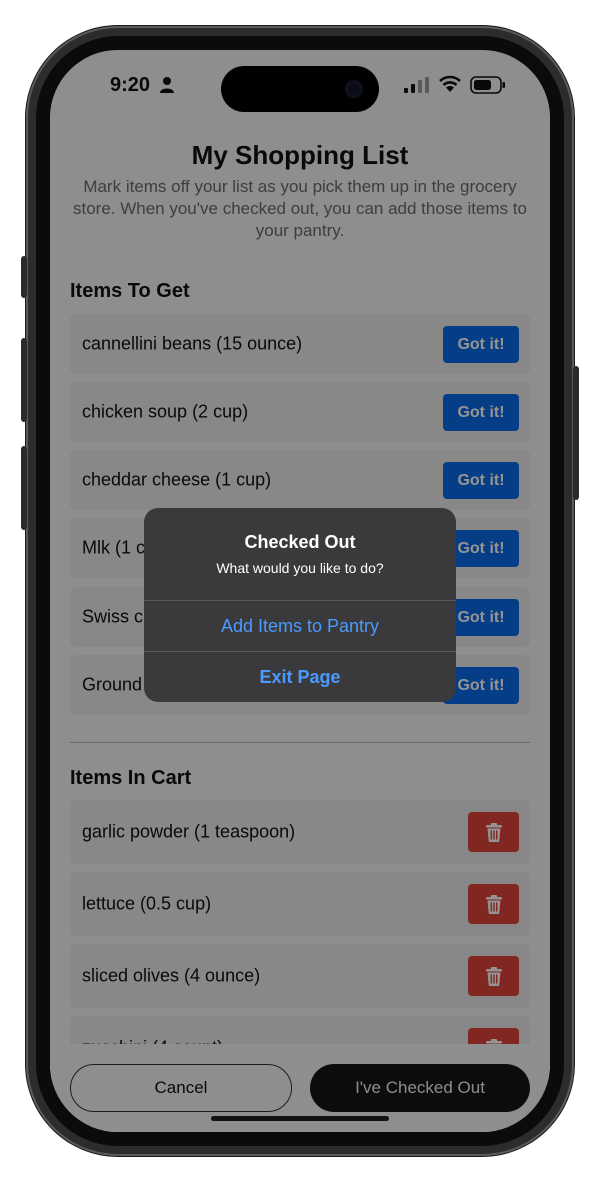  I want to click on power-button, so click(576, 433).